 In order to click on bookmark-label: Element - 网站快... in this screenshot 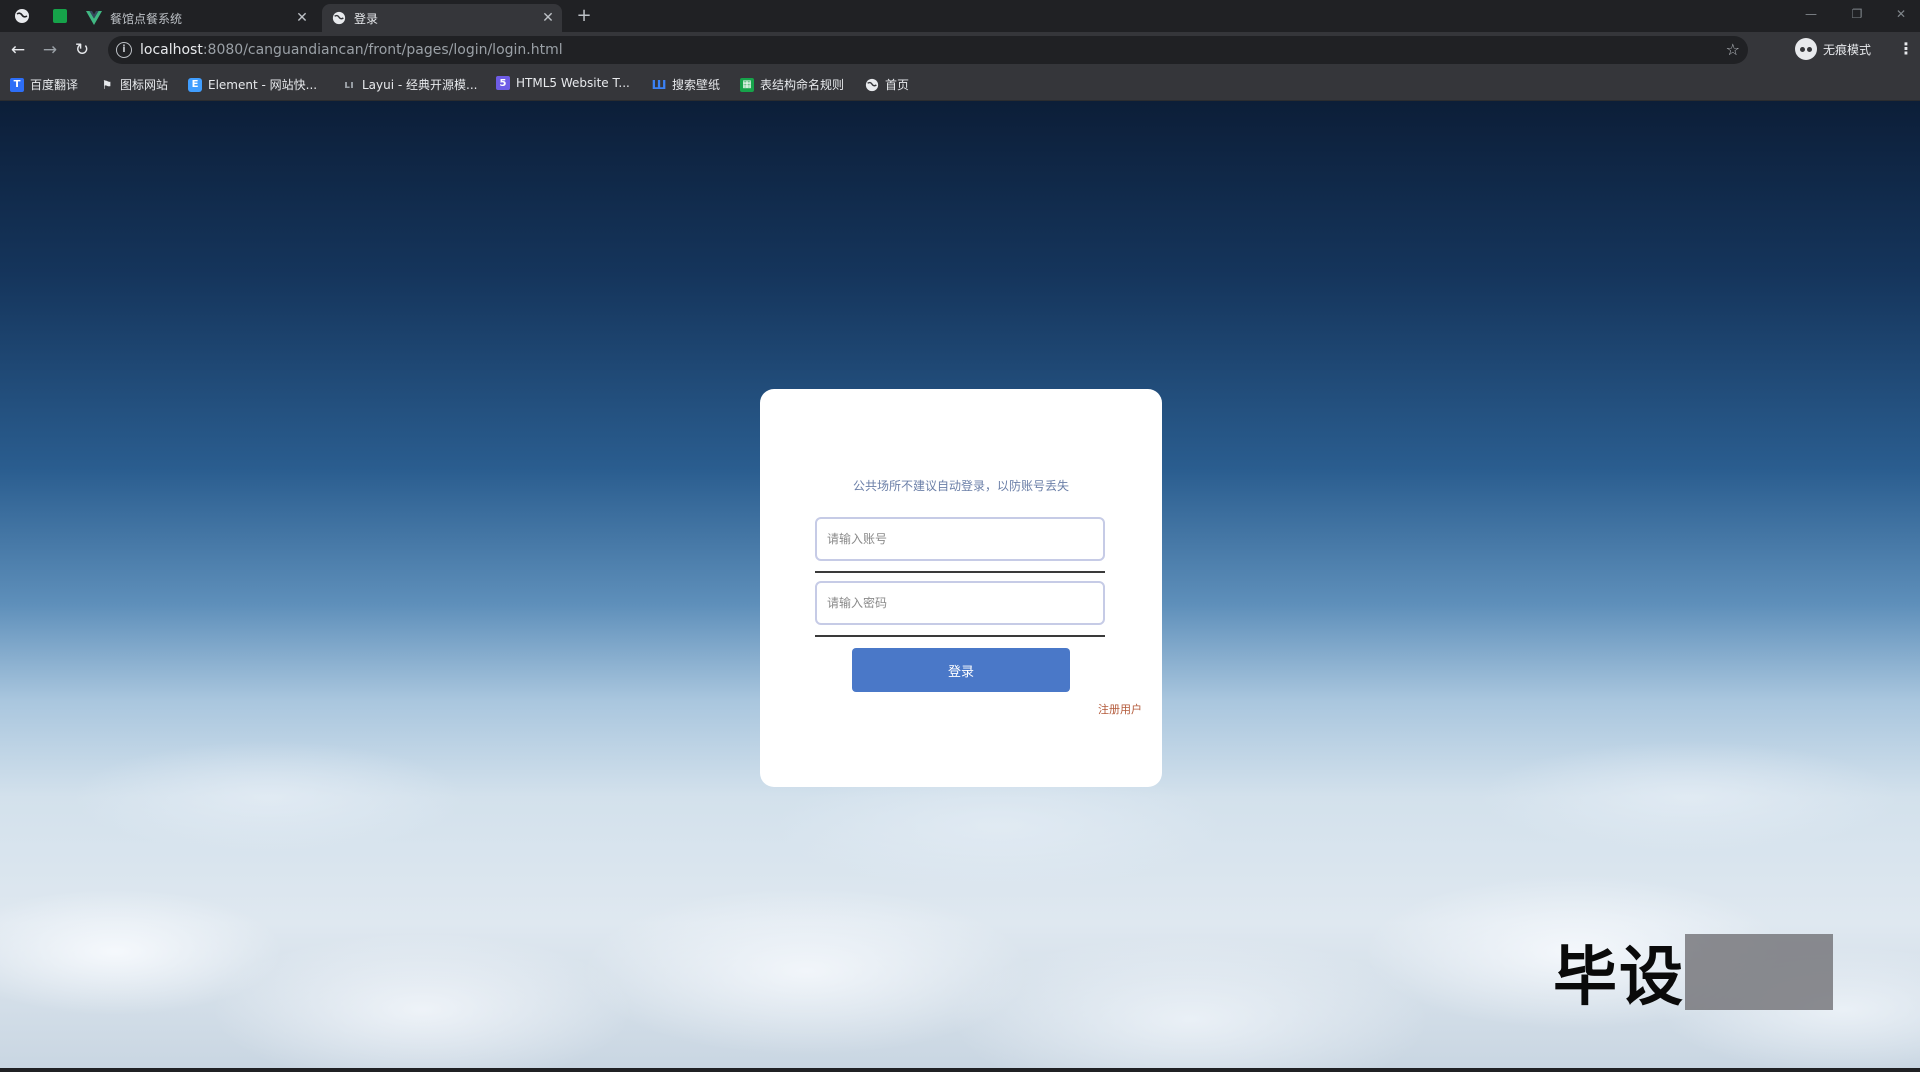, I will do `click(263, 85)`.